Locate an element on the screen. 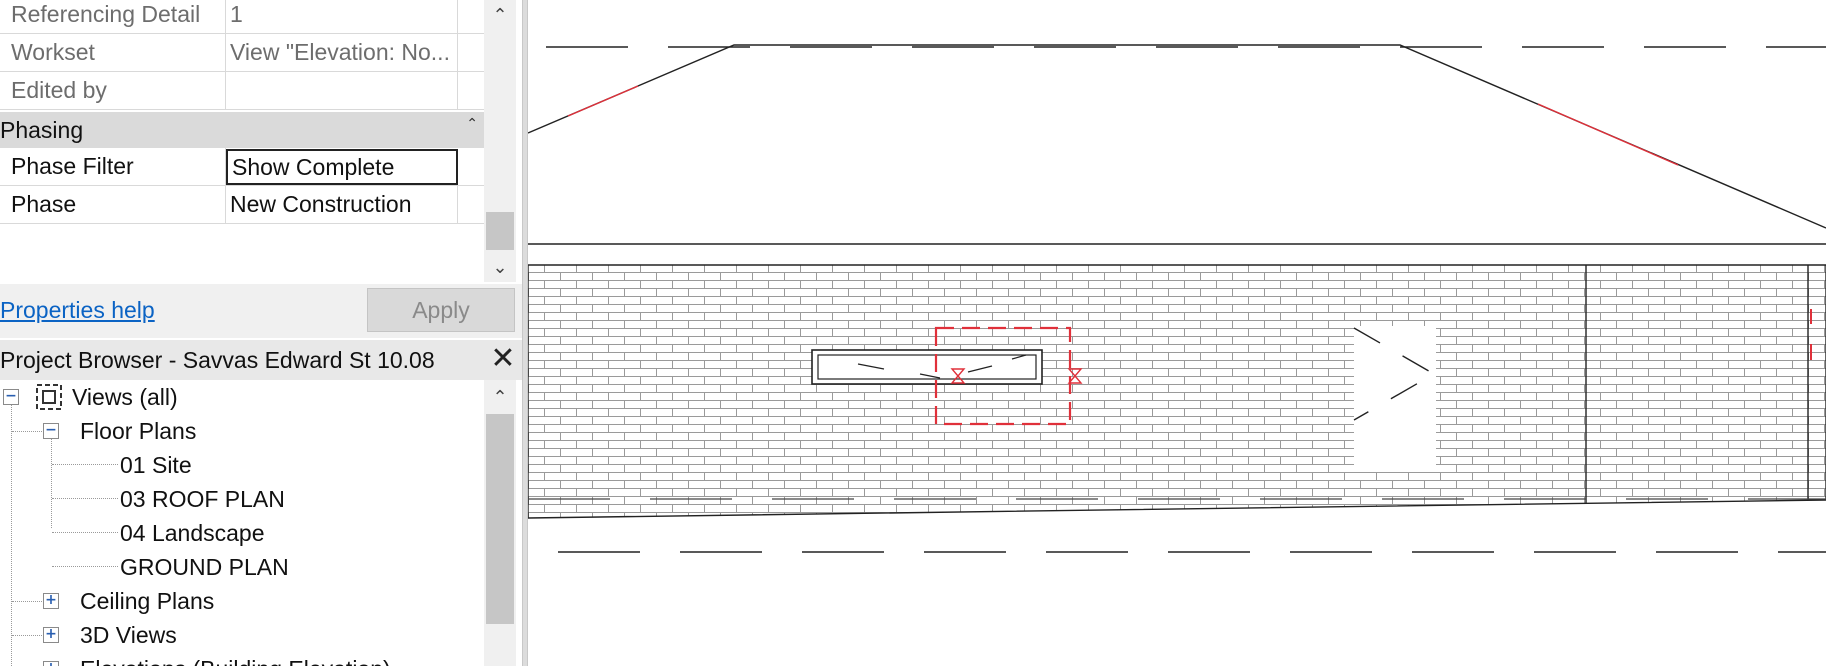 The image size is (1826, 666). phase-filter-dropdown: Show Complete is located at coordinates (342, 167).